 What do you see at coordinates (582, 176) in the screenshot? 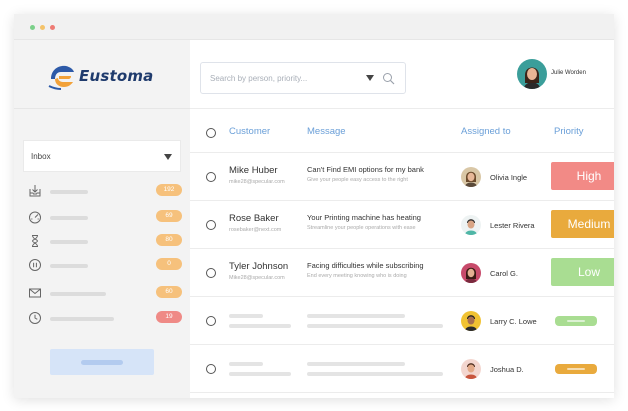
I see `priority-badge: High` at bounding box center [582, 176].